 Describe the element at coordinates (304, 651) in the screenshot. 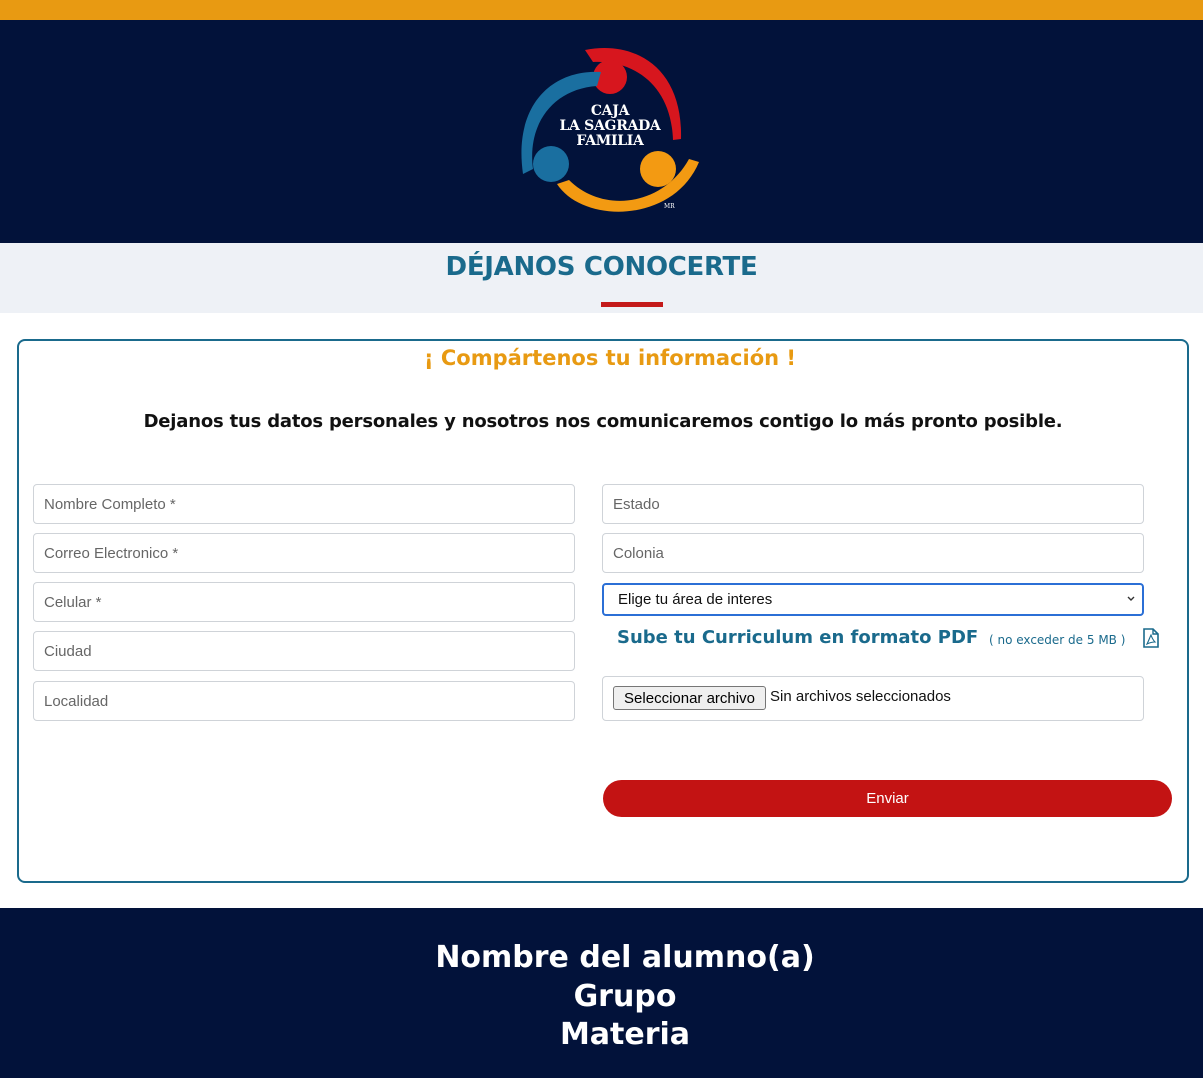

I see `city-field: Ciudad` at that location.